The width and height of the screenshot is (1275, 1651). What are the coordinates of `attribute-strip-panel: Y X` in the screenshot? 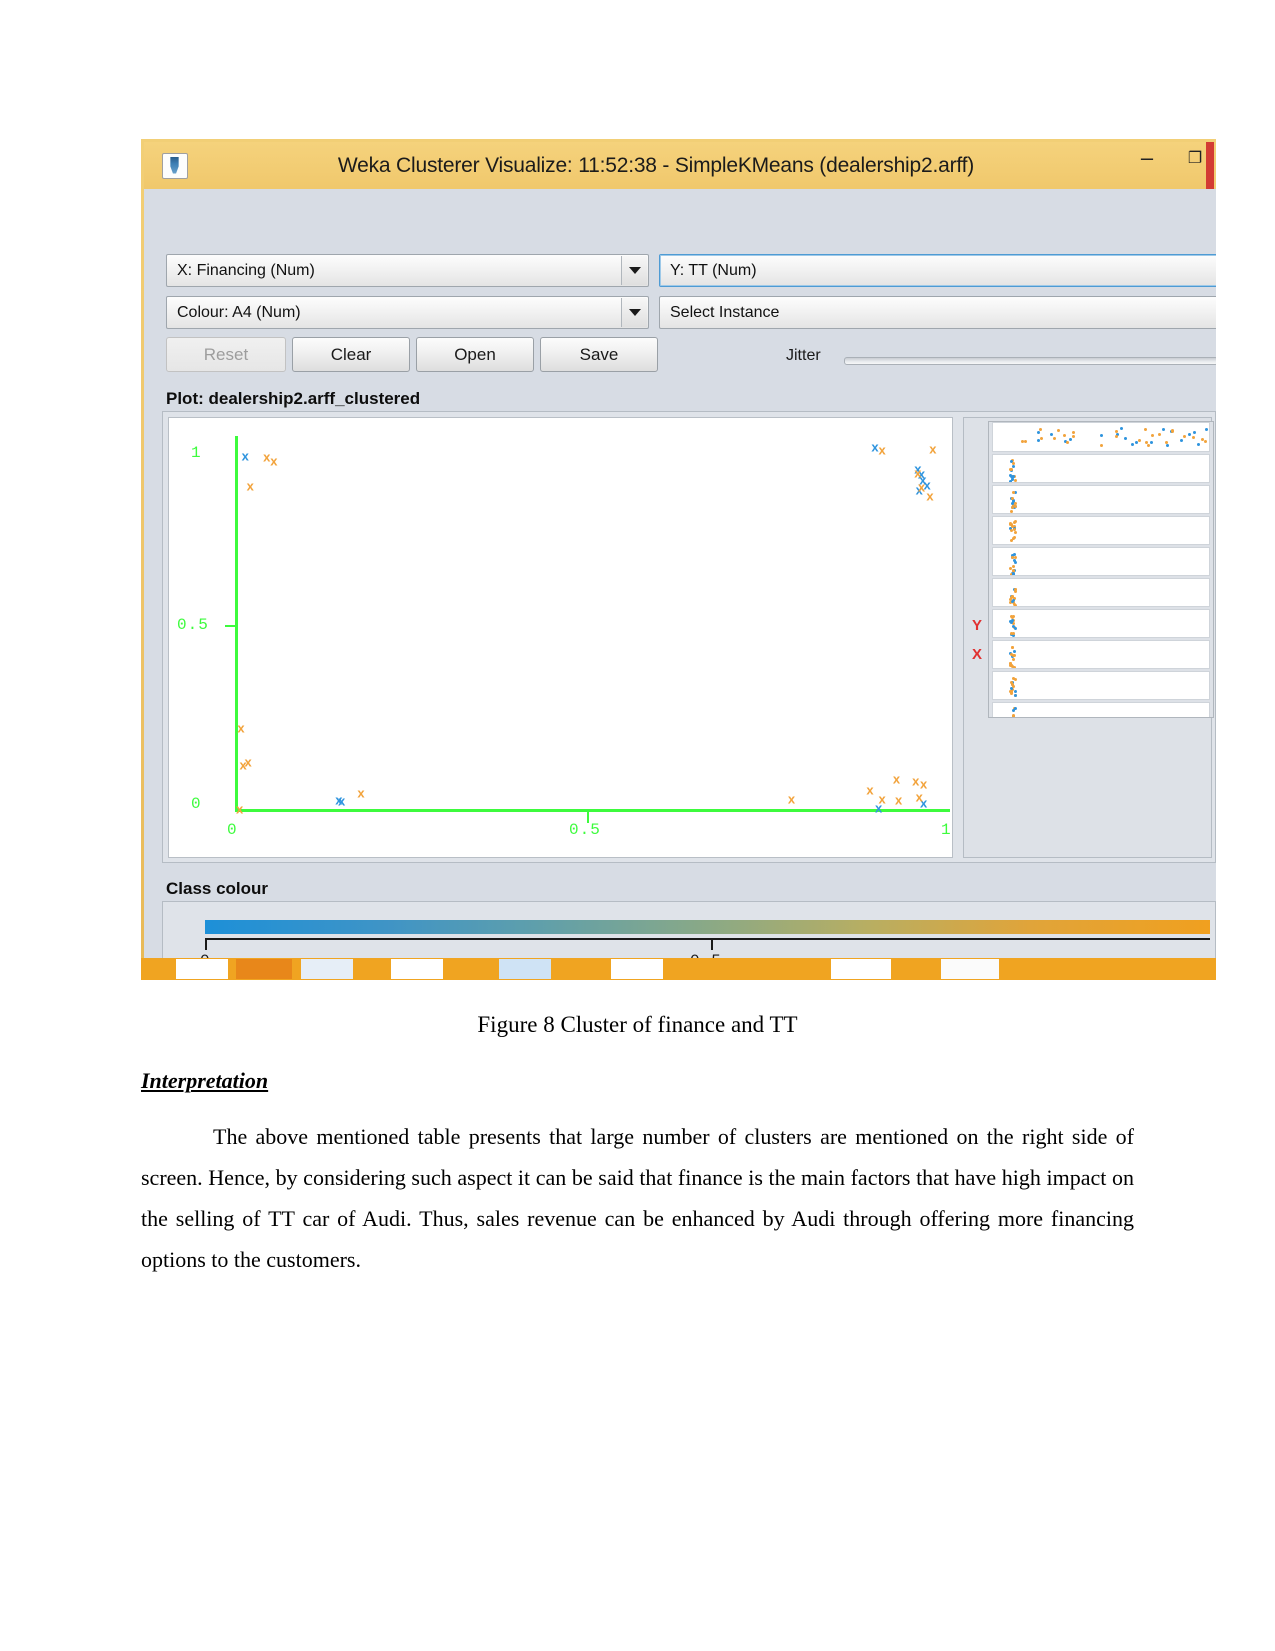 It's located at (1088, 637).